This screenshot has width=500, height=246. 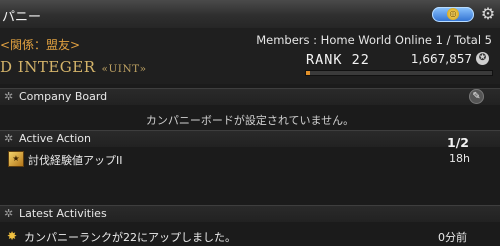 I want to click on company-name: D INTEGER «UINT», so click(x=73, y=67).